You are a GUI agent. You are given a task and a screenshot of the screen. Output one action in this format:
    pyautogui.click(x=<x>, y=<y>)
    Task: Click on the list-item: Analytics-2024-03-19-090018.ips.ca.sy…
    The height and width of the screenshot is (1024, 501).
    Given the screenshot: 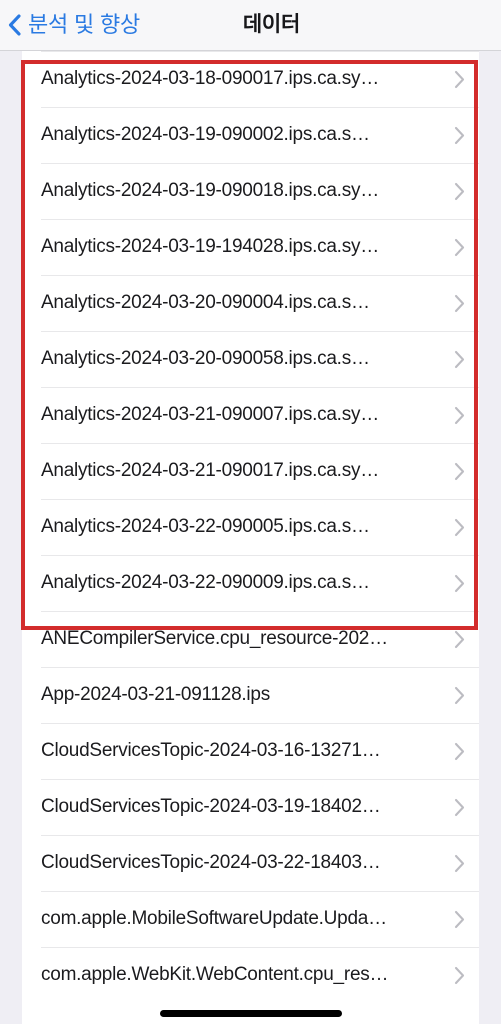 What is the action you would take?
    pyautogui.click(x=250, y=191)
    